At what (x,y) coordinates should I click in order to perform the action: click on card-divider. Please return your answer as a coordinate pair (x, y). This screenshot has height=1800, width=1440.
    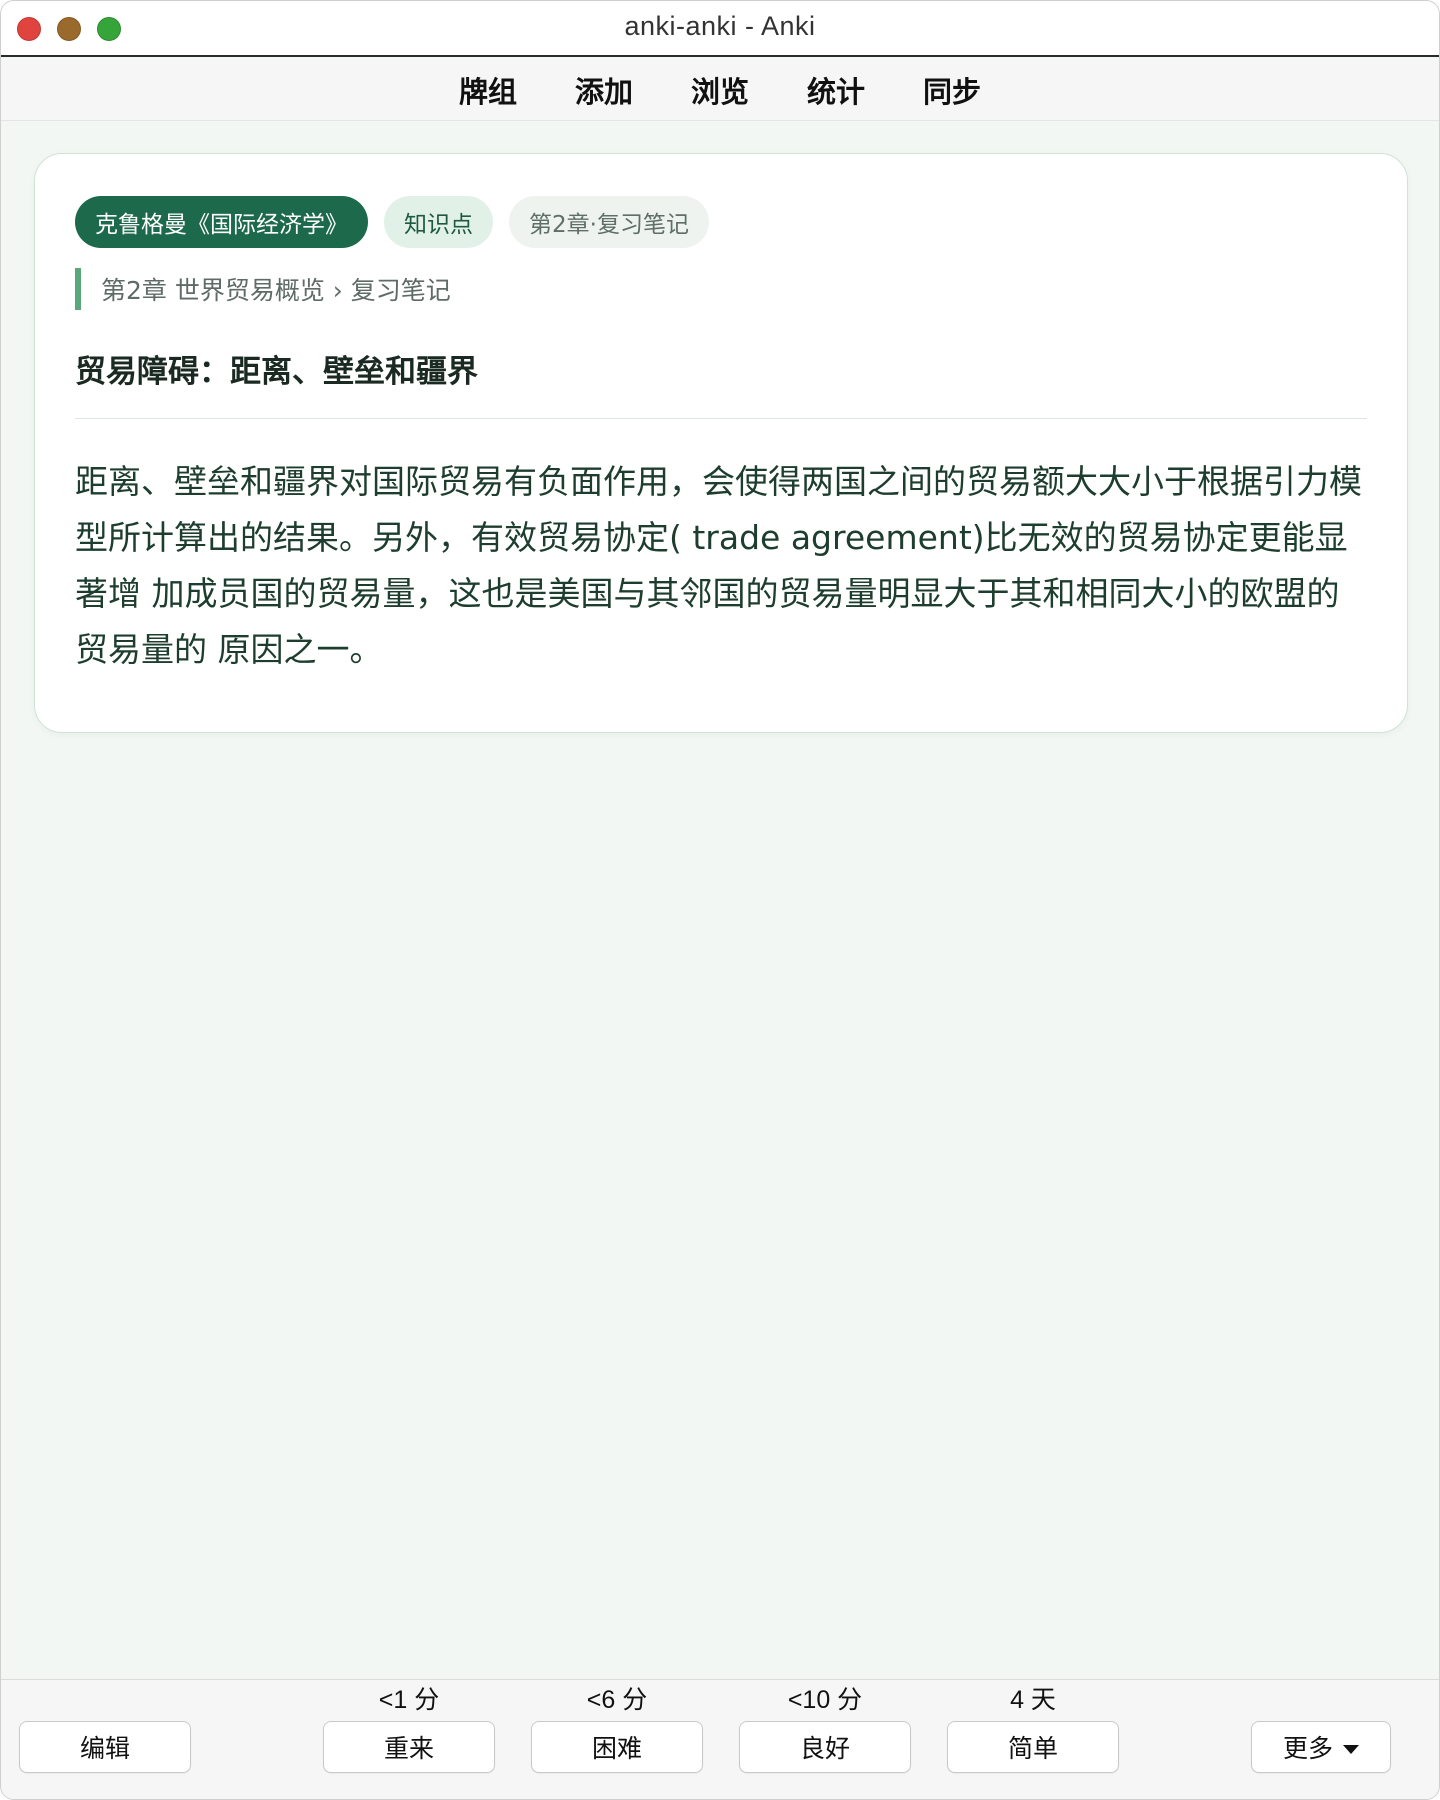
    Looking at the image, I should click on (721, 418).